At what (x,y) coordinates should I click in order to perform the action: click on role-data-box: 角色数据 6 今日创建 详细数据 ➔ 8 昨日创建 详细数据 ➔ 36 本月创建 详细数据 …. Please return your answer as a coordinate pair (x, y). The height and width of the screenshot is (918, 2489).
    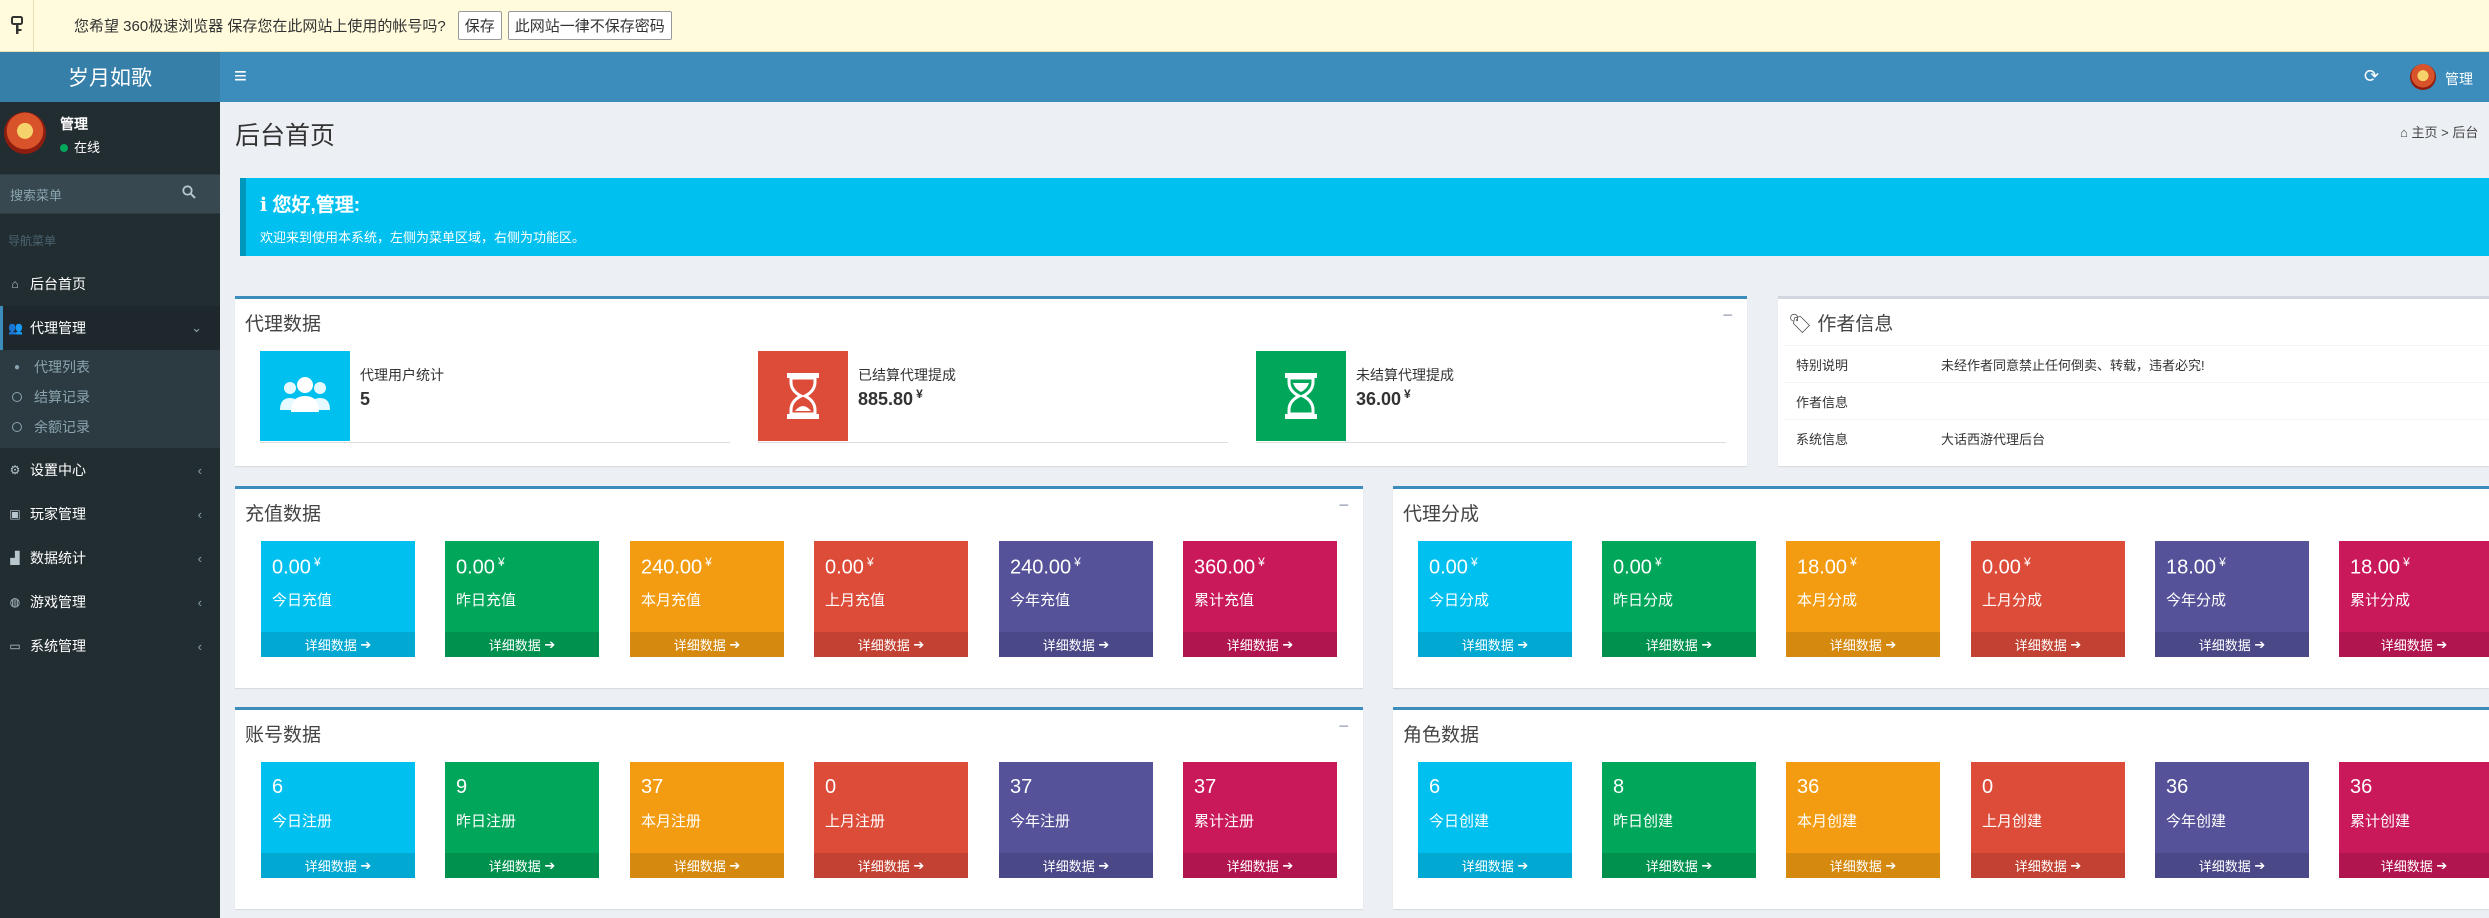
    Looking at the image, I should click on (1941, 808).